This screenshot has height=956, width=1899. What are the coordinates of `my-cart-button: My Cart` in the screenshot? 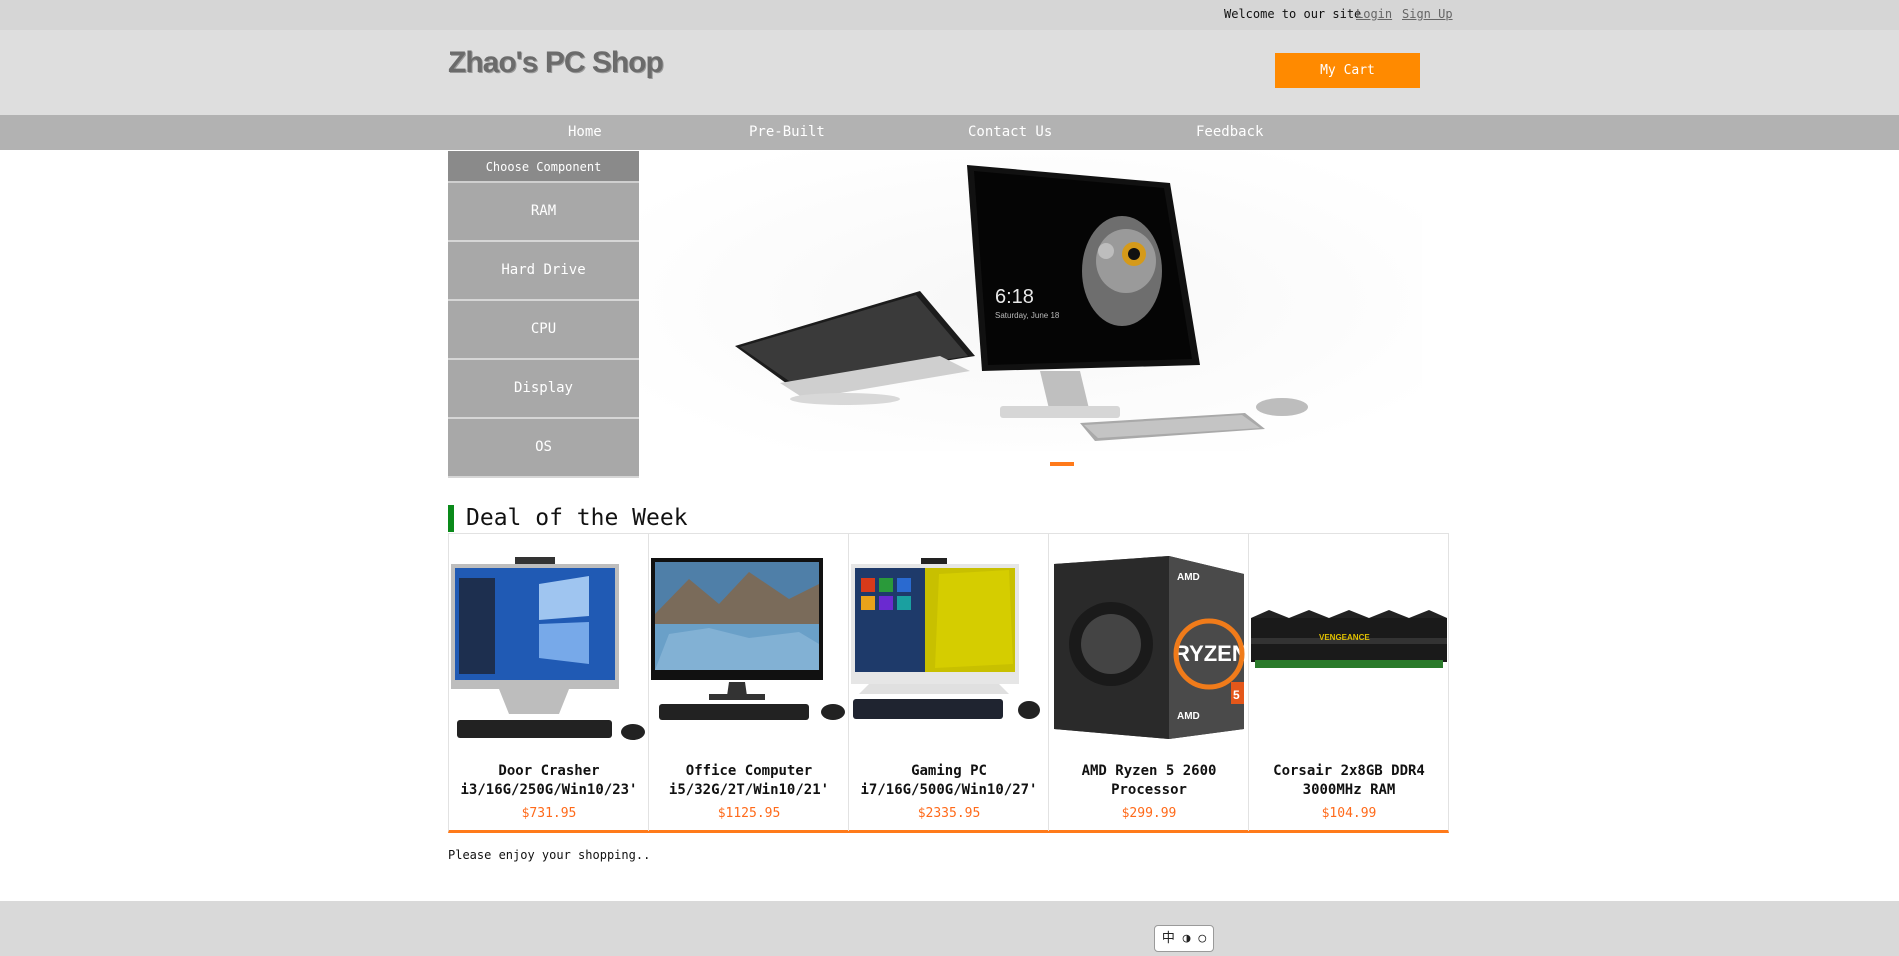 It's located at (1347, 70).